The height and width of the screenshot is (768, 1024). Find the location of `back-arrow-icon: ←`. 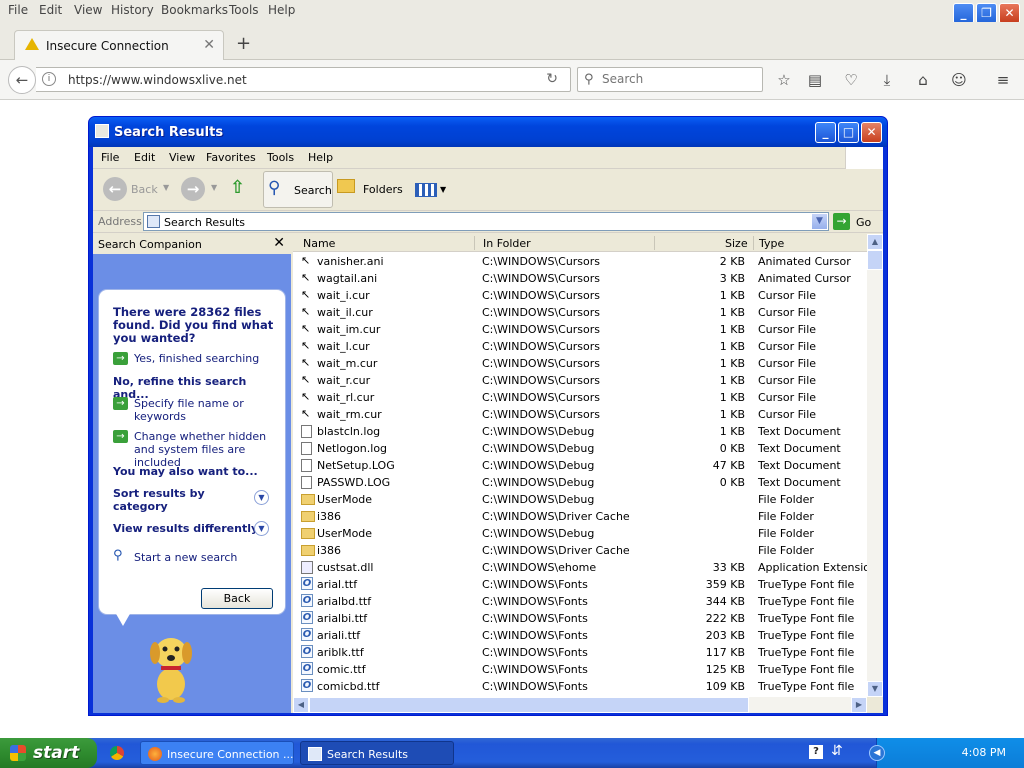

back-arrow-icon: ← is located at coordinates (115, 189).